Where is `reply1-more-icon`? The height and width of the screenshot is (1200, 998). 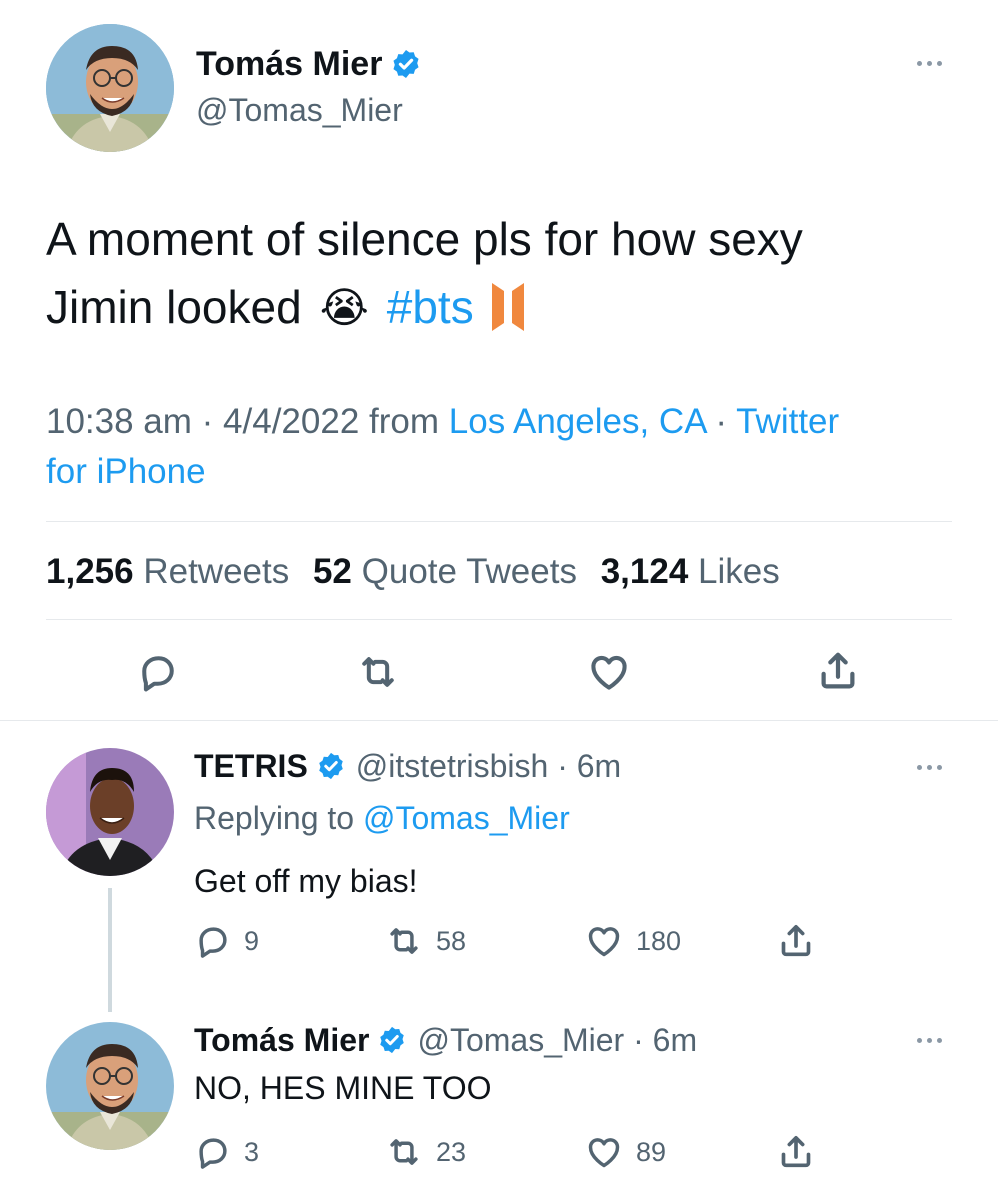
reply1-more-icon is located at coordinates (929, 767).